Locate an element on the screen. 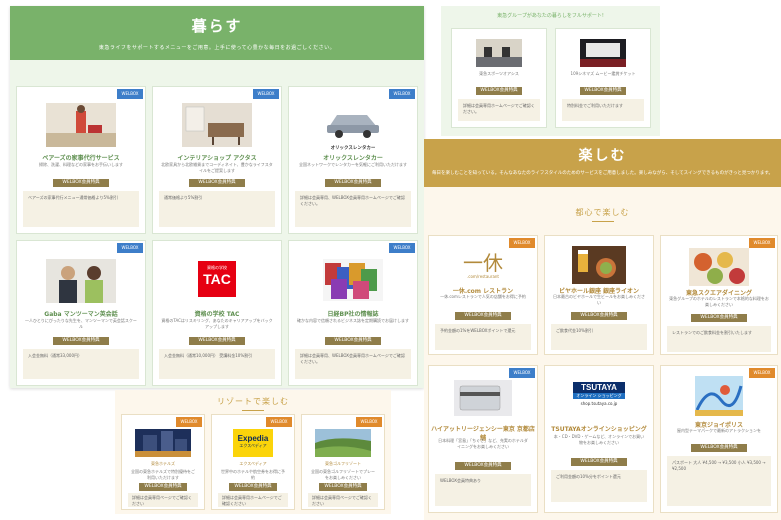  beer-food-image is located at coordinates (599, 265).